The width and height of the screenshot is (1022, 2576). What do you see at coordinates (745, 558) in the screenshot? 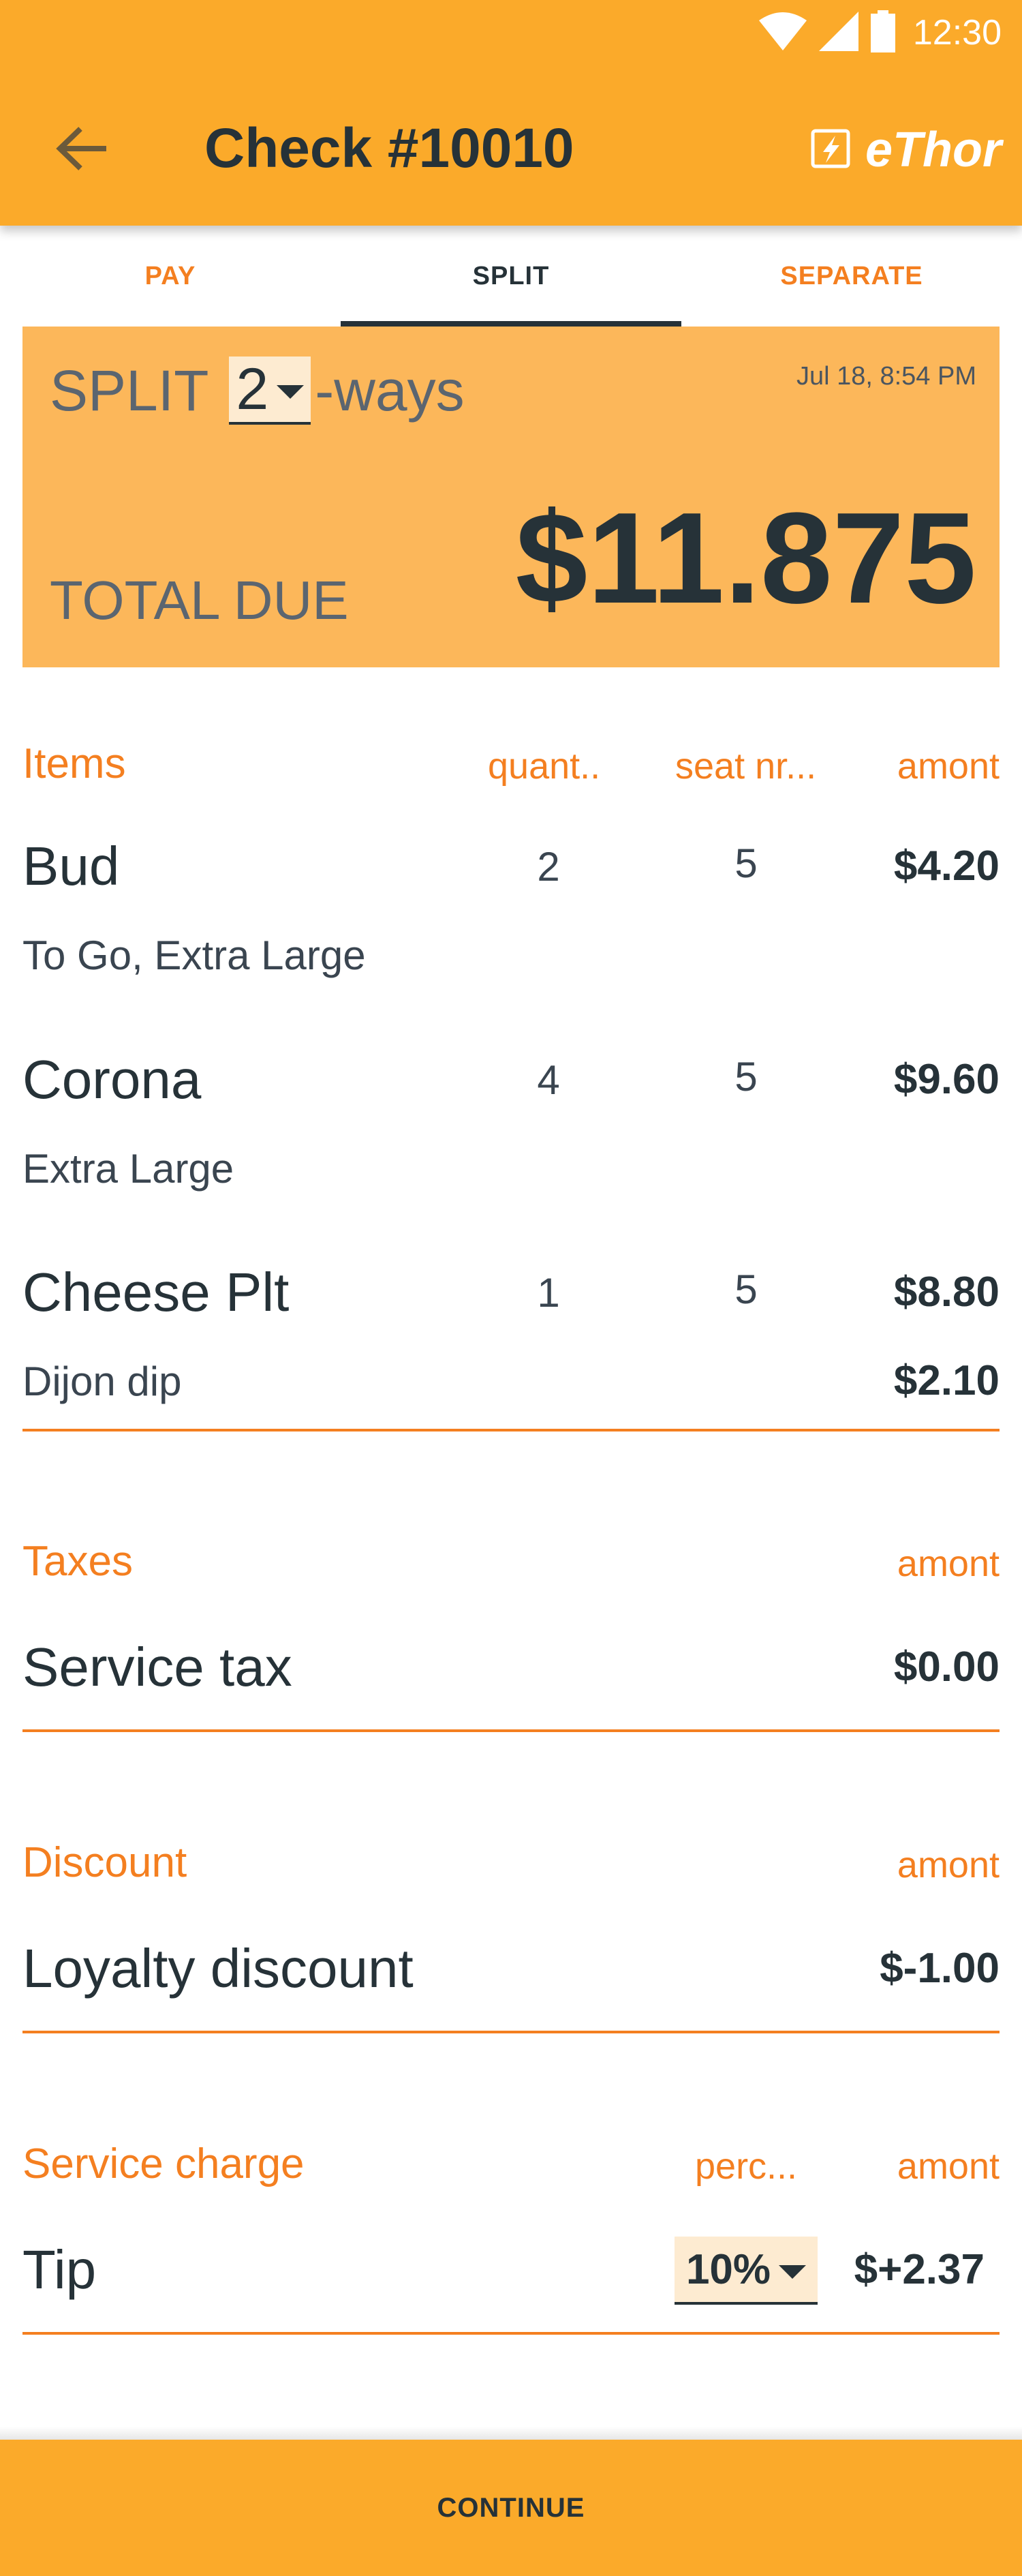
I see `total-due-amount: $11.875` at bounding box center [745, 558].